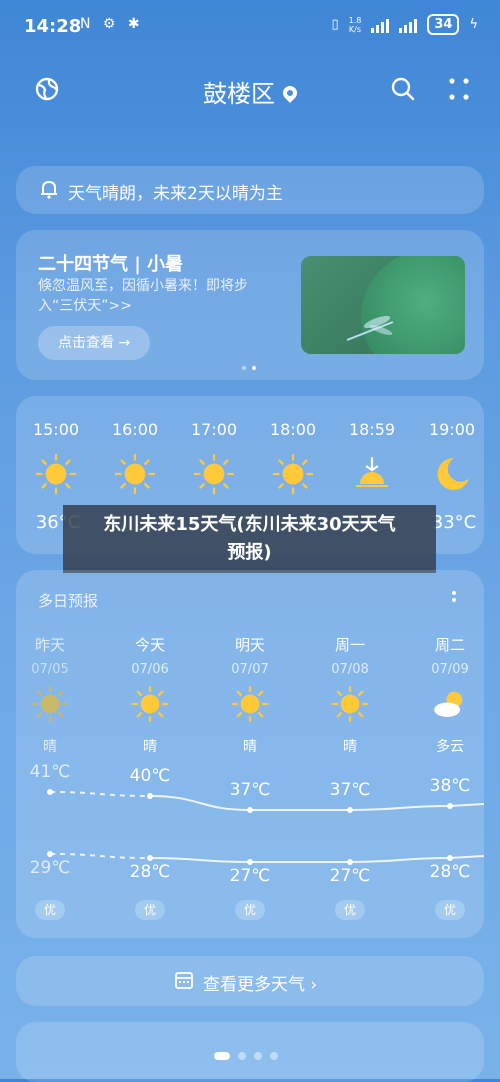 Image resolution: width=500 pixels, height=1082 pixels. What do you see at coordinates (49, 645) in the screenshot?
I see `day-name: 昨天` at bounding box center [49, 645].